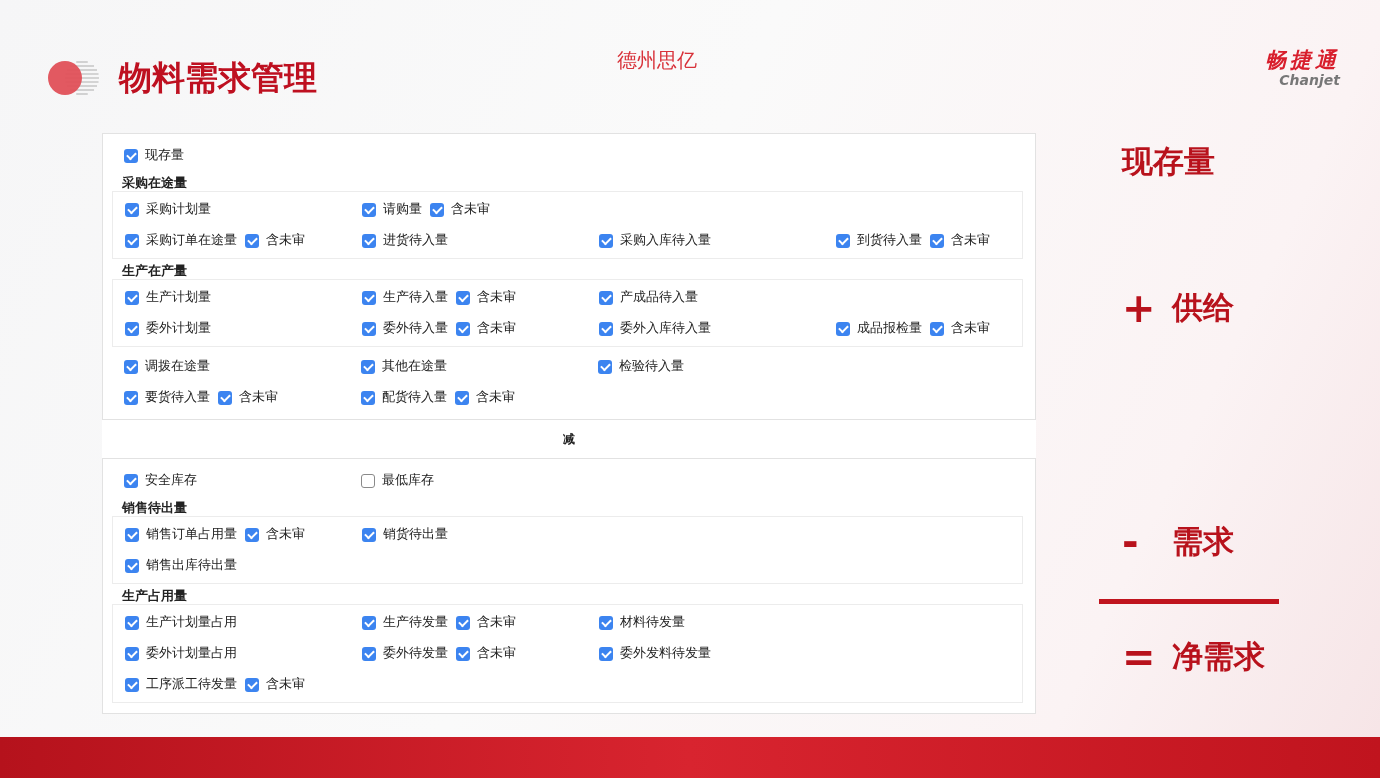 The image size is (1380, 778). I want to click on checkbox-label: 销售订单占用量, so click(191, 534).